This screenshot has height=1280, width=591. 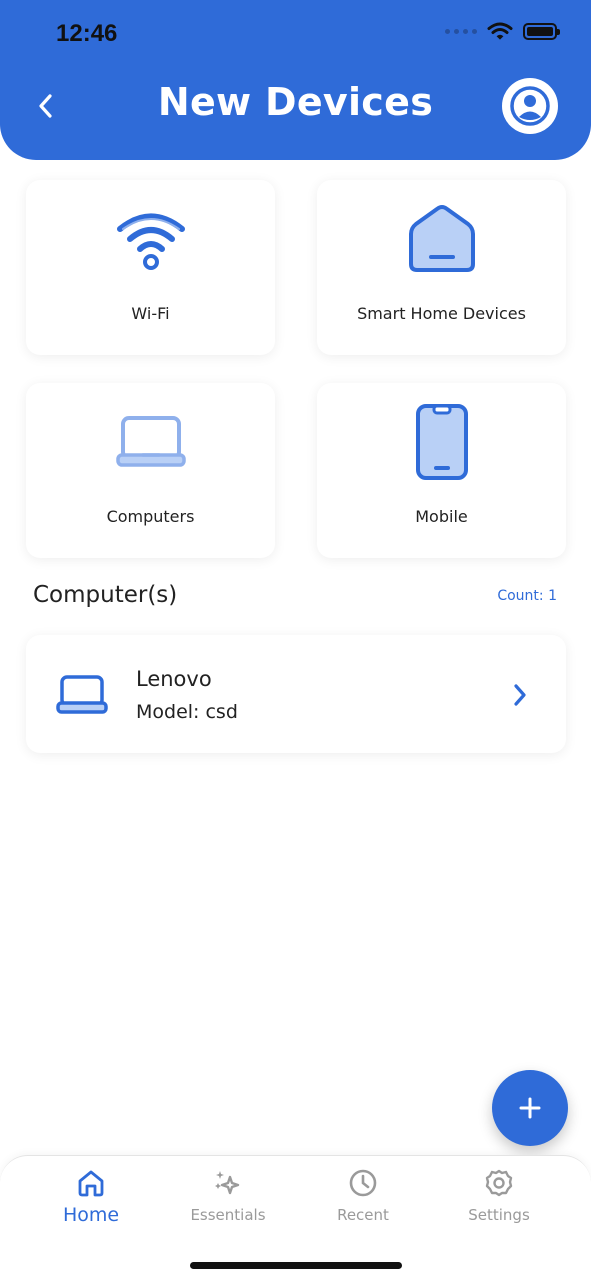 I want to click on category-label: Smart Home Devices, so click(x=441, y=313).